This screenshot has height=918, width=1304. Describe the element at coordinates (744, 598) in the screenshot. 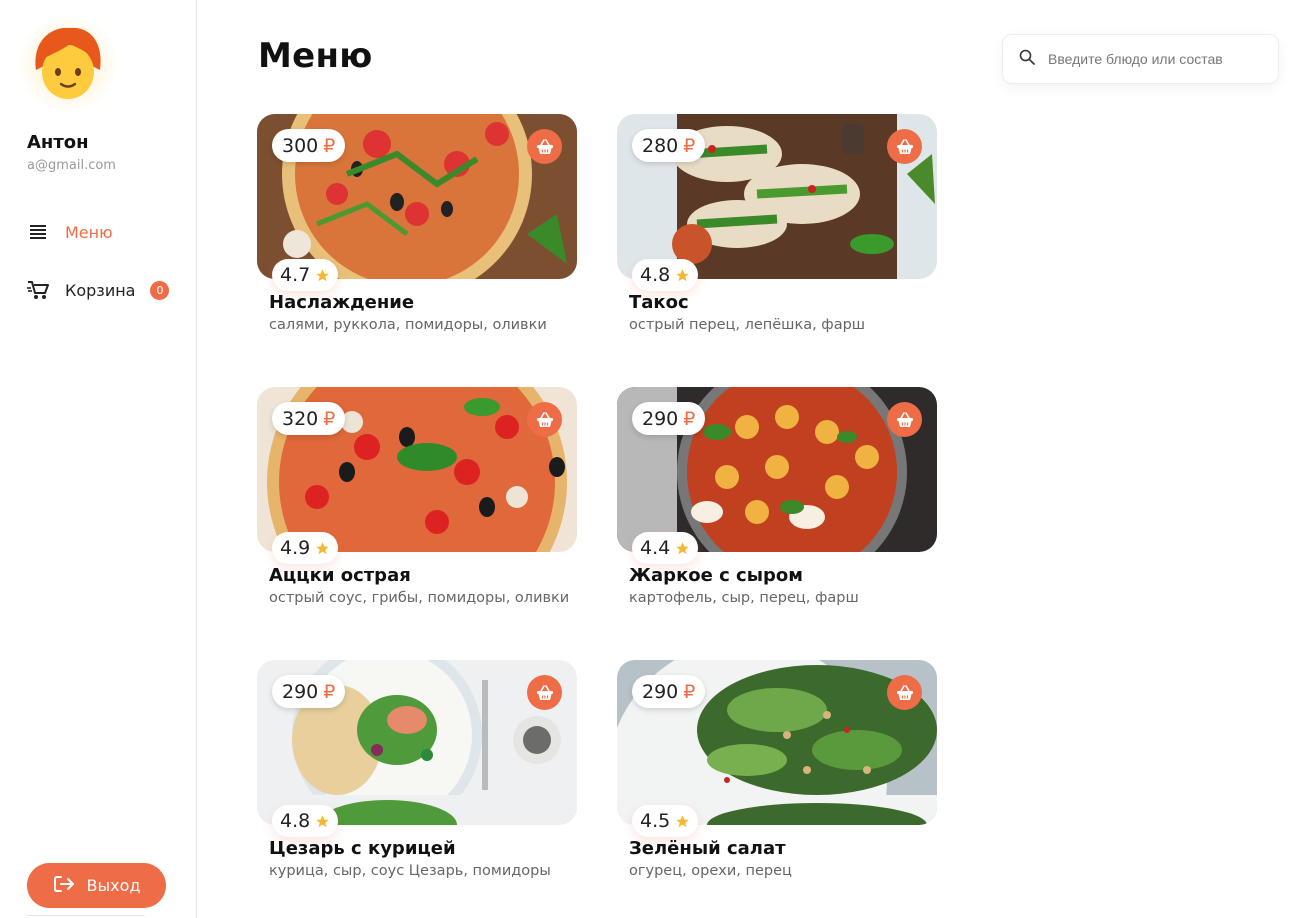

I see `dish-ingredients: картофель, сыр, перец, фарш` at that location.